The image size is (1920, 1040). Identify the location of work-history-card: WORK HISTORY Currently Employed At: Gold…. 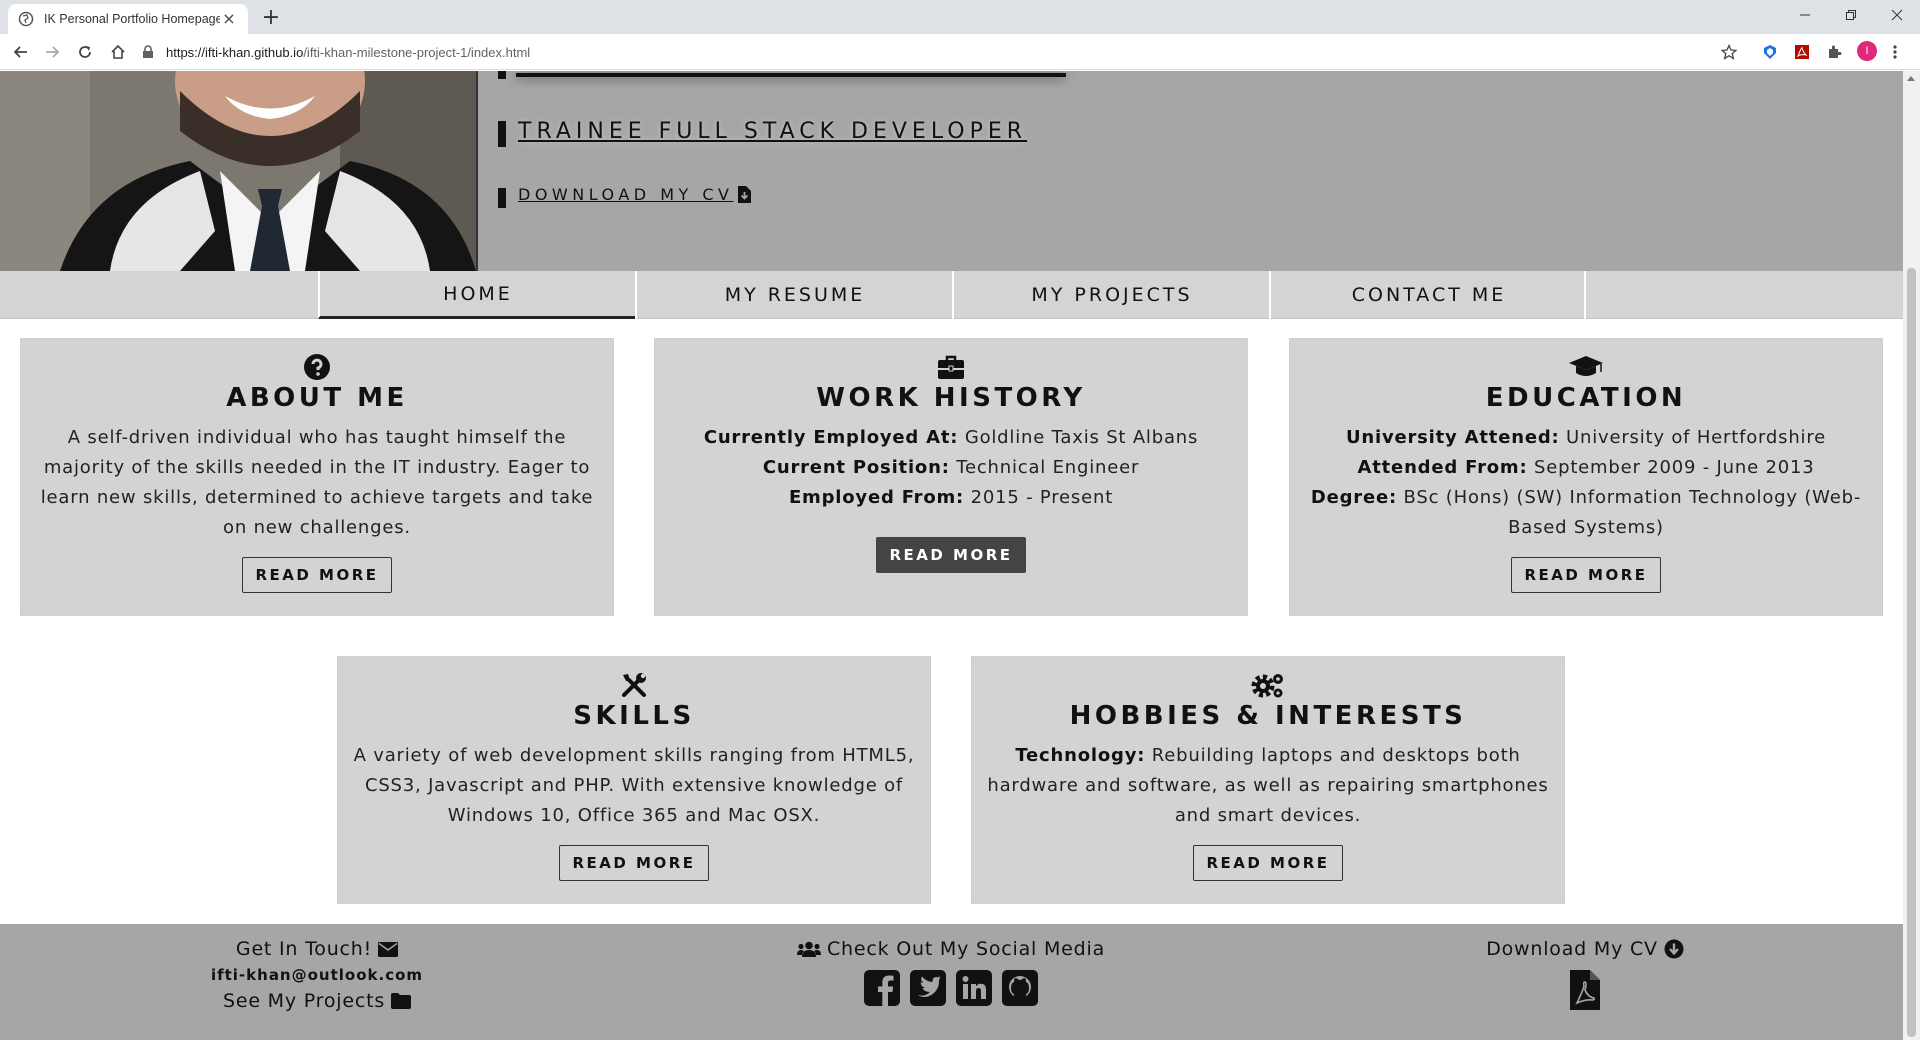
(951, 477).